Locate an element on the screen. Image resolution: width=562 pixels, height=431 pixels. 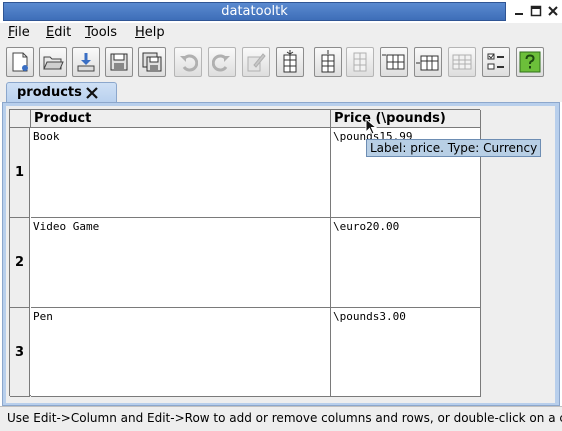
sort-button is located at coordinates (496, 62).